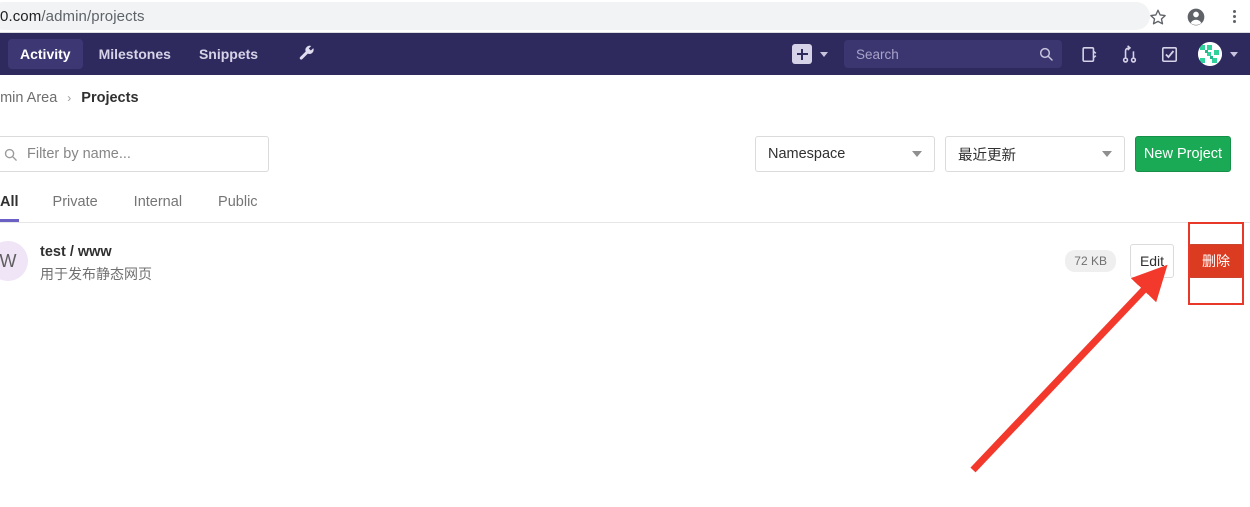  I want to click on breadcrumb: dmin Area › Projects, so click(625, 98).